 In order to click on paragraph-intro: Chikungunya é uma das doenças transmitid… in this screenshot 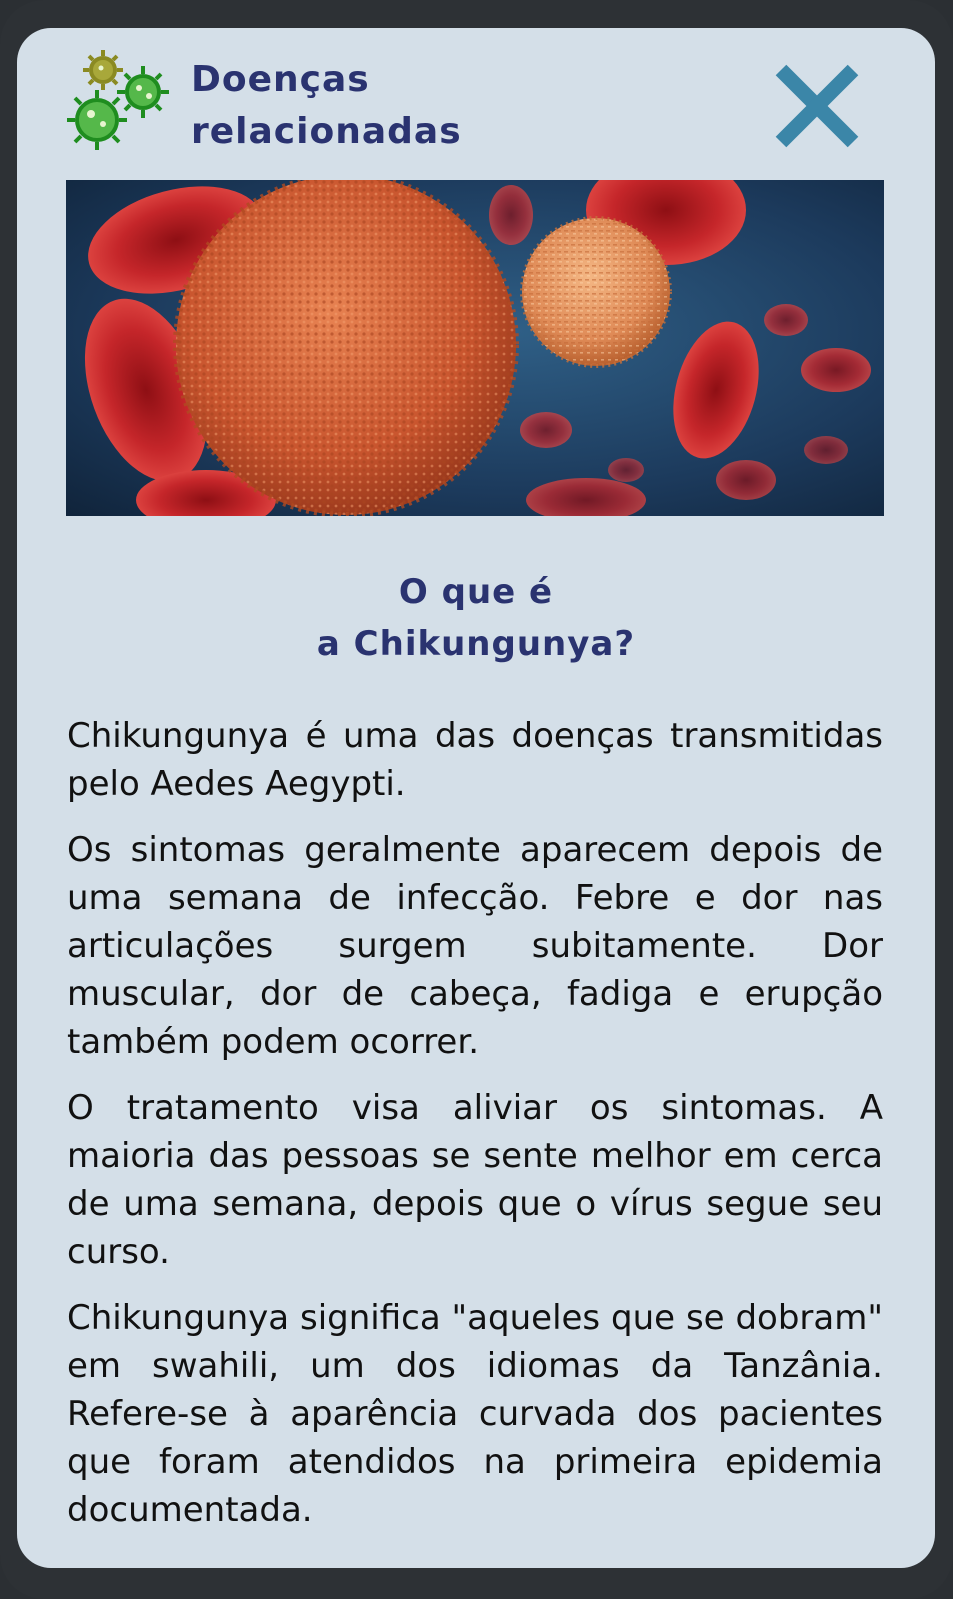, I will do `click(475, 760)`.